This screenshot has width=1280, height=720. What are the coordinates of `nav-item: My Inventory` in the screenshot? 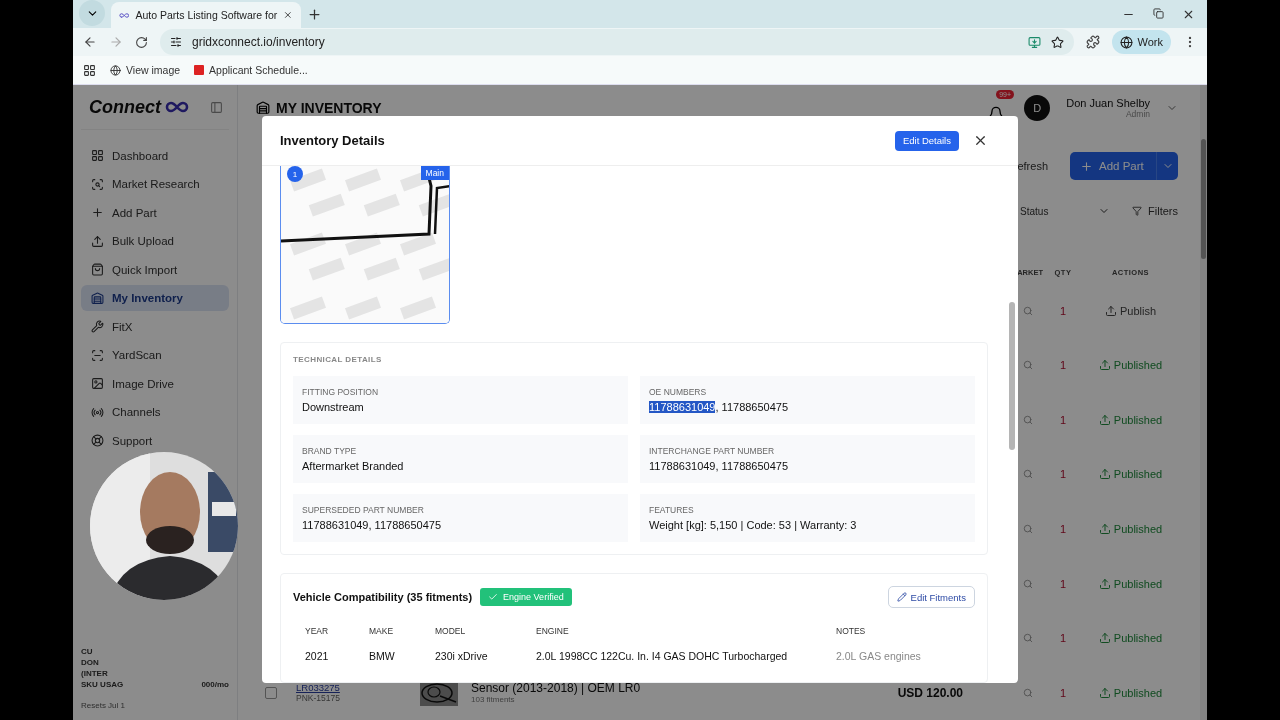 It's located at (155, 298).